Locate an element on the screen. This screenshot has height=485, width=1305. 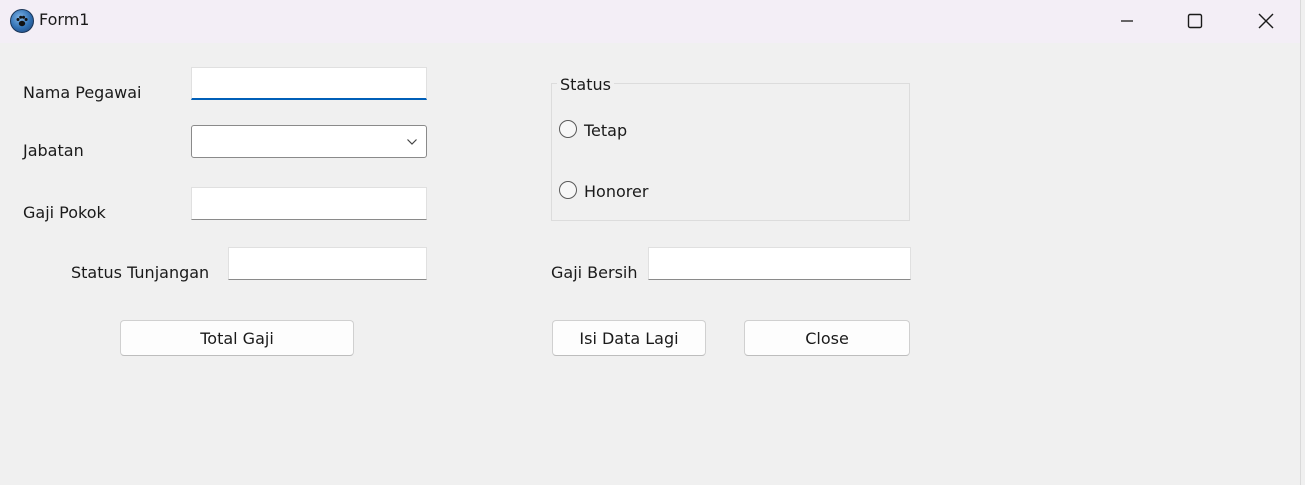
close-button: Close is located at coordinates (827, 338).